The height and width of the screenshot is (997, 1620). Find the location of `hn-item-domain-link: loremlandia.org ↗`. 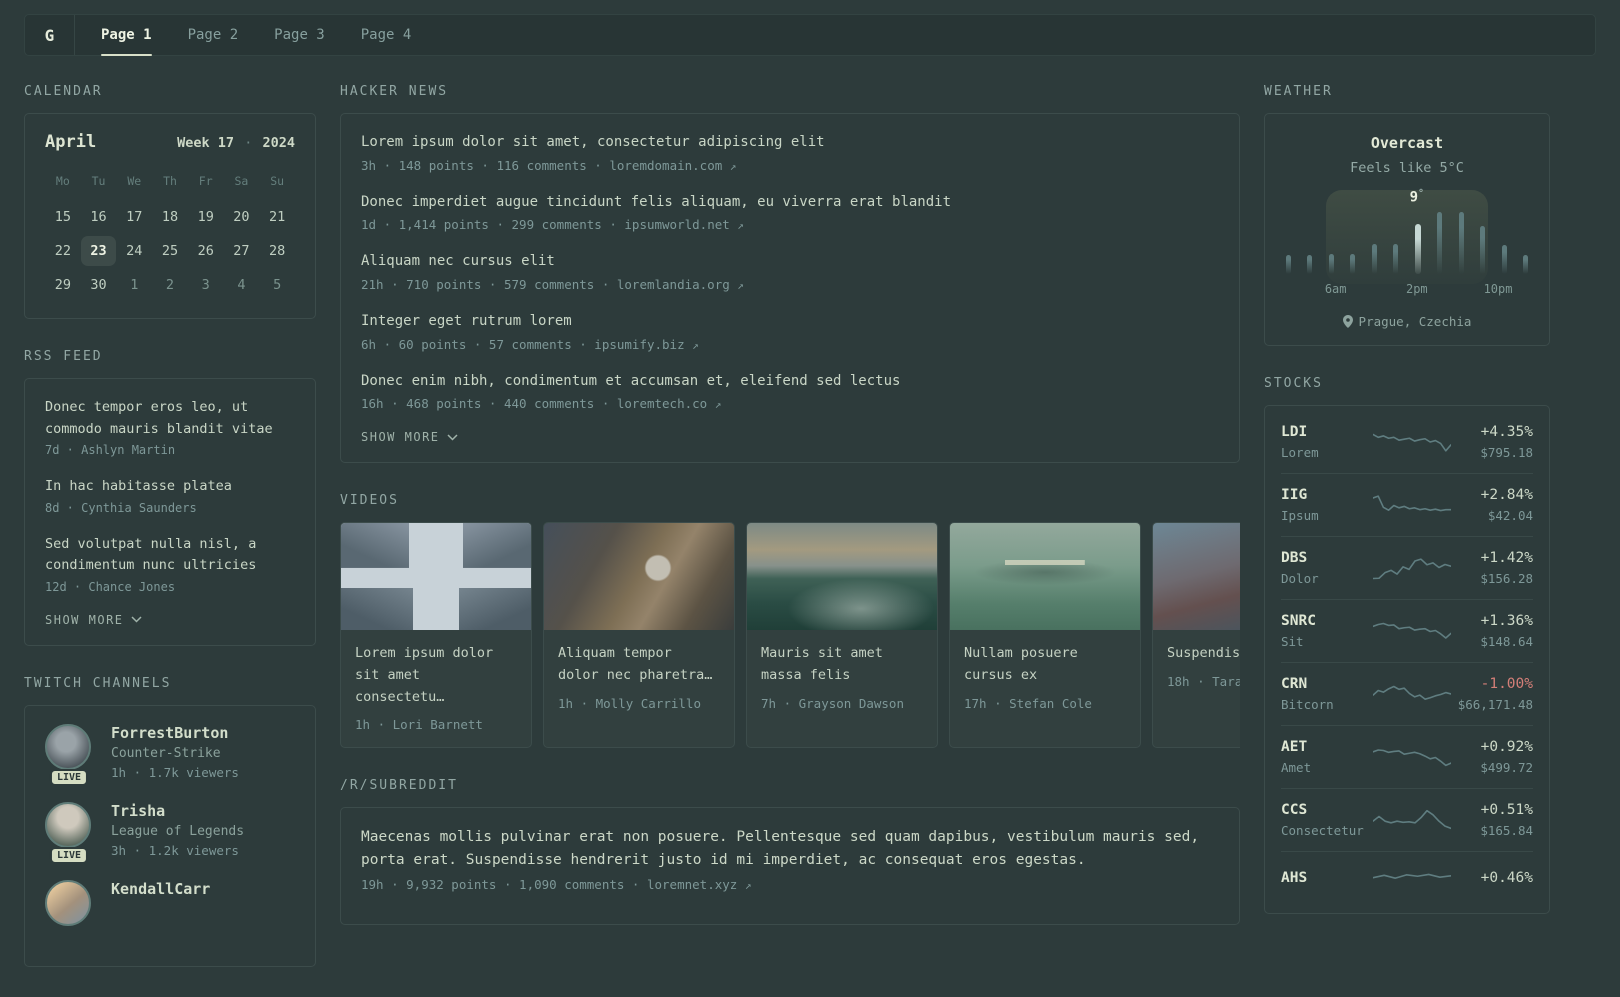

hn-item-domain-link: loremlandia.org ↗ is located at coordinates (680, 284).